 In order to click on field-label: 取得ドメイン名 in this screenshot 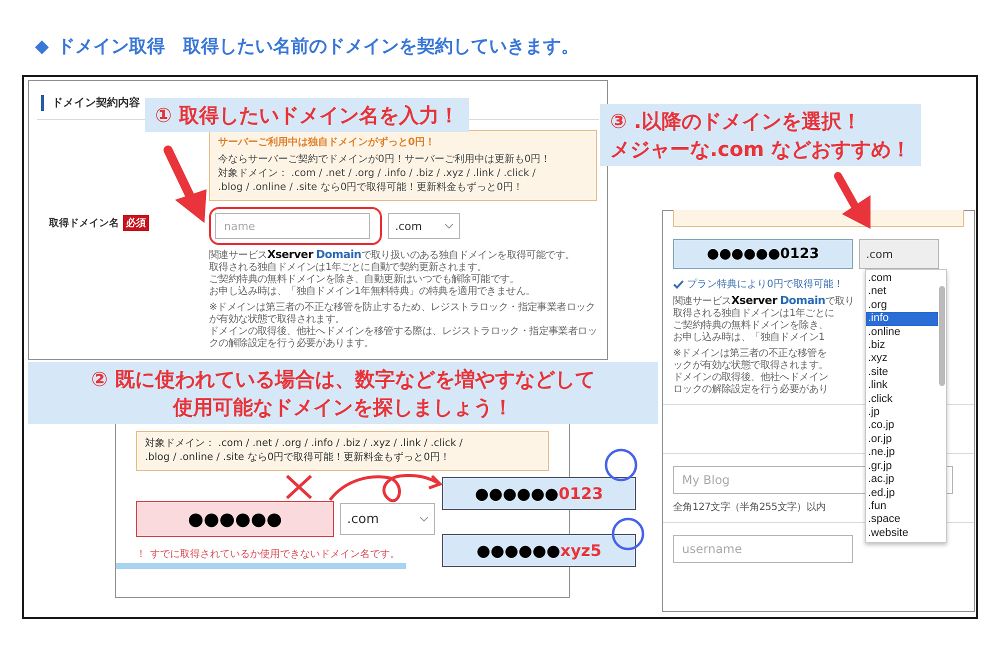, I will do `click(84, 223)`.